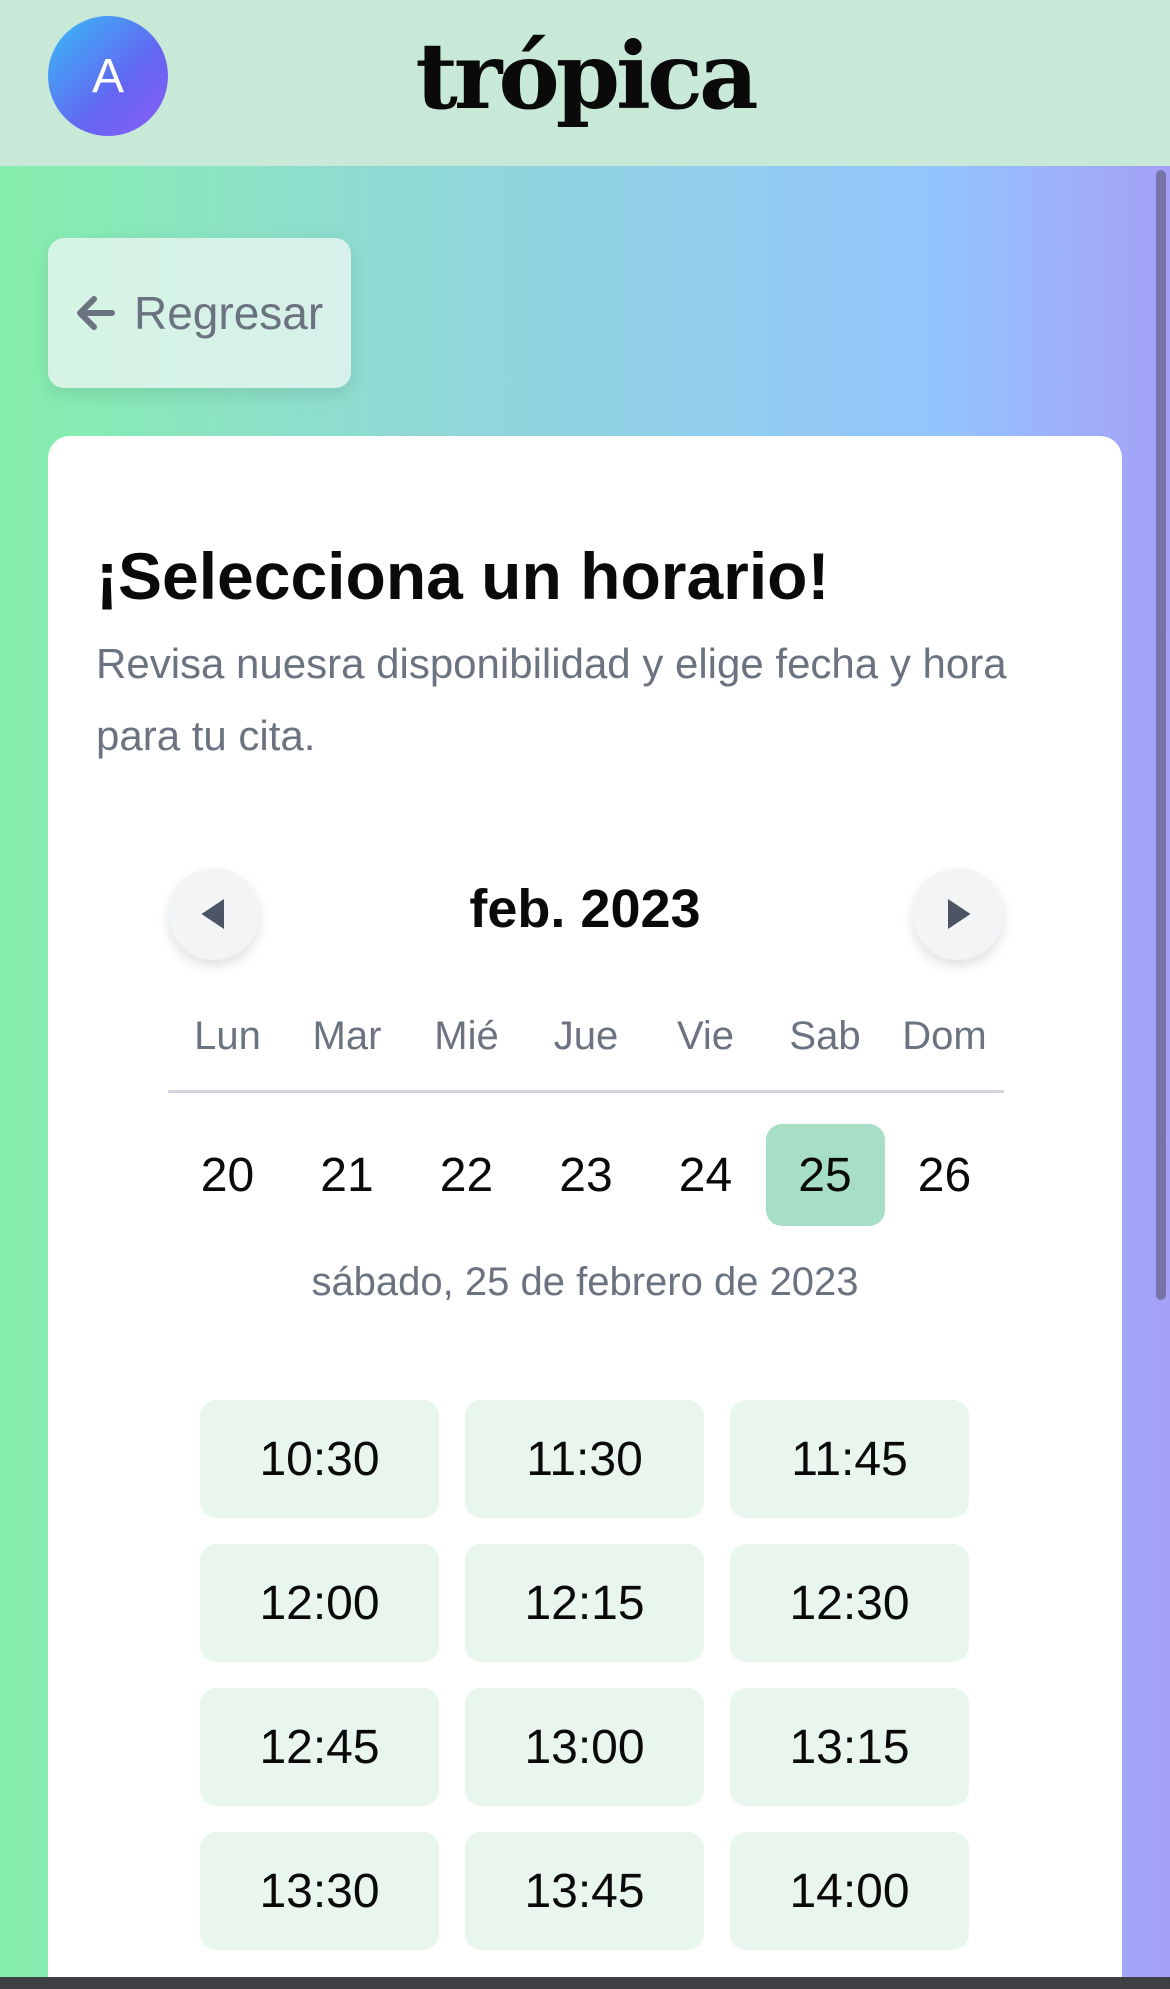 The width and height of the screenshot is (1170, 1989). What do you see at coordinates (849, 1459) in the screenshot?
I see `time-slot-button: 11:45` at bounding box center [849, 1459].